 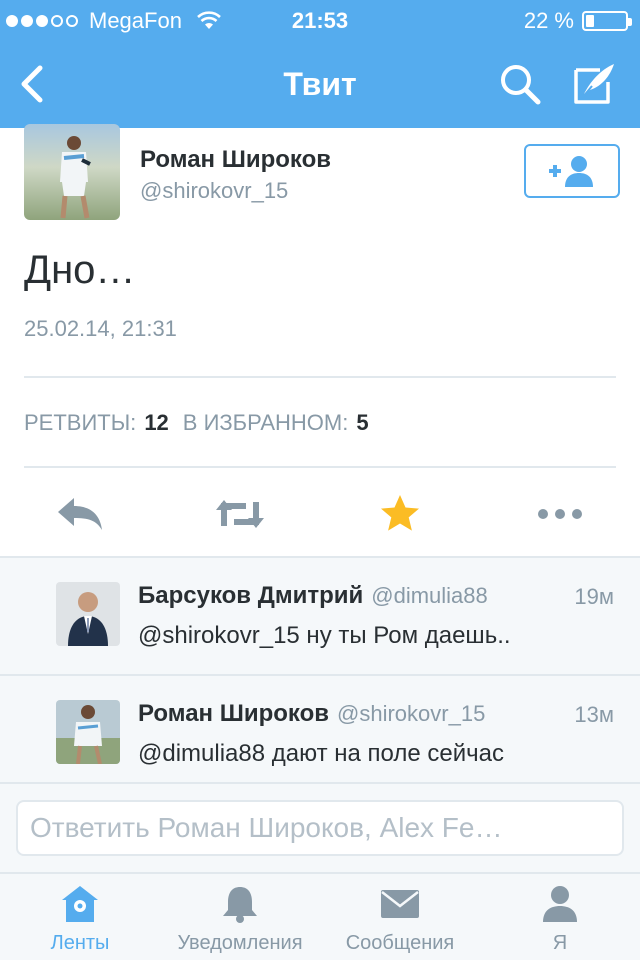 I want to click on reply-text: @dimulia88 дают на поле сейчас, so click(x=321, y=753).